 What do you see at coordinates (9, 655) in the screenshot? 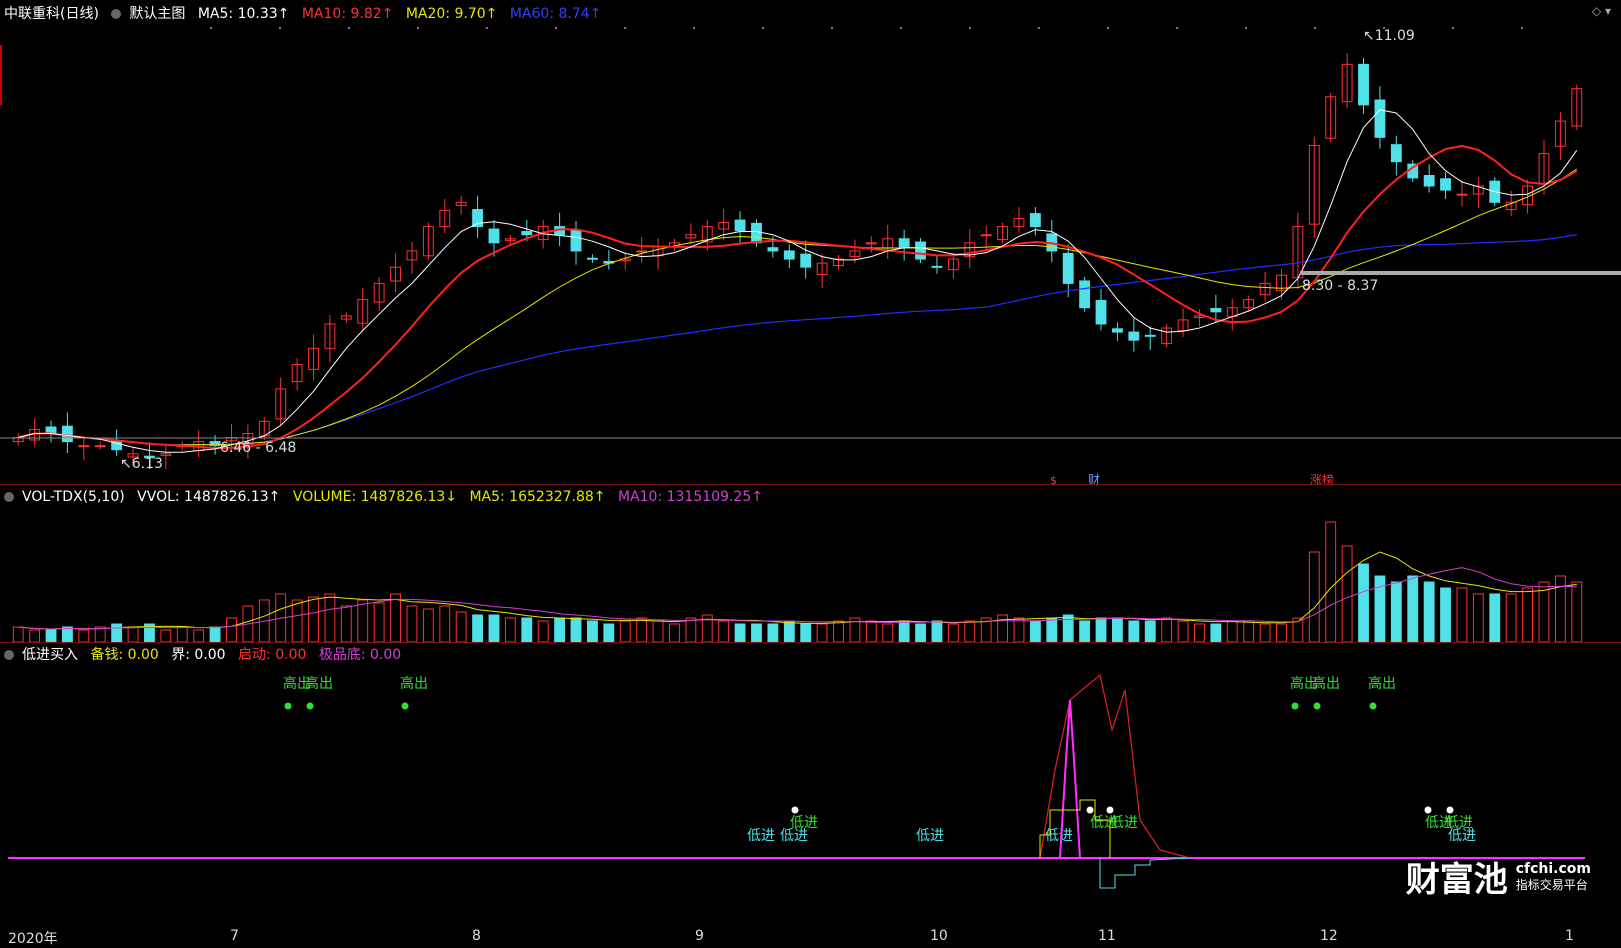
I see `indicator-menu-icon` at bounding box center [9, 655].